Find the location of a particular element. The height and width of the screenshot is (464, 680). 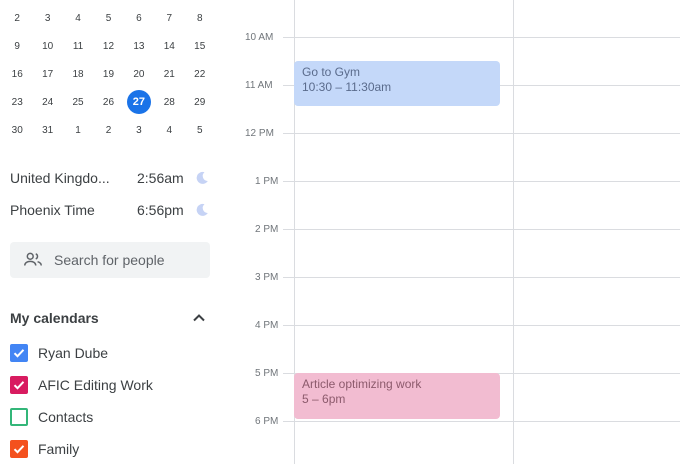

mini-calendar-week: 23 24 25 26 27 28 29 is located at coordinates (108, 102).